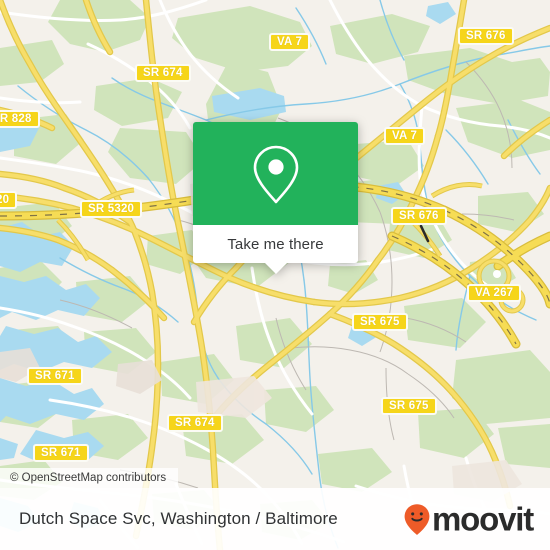  I want to click on moovit-logo: moovit, so click(469, 519).